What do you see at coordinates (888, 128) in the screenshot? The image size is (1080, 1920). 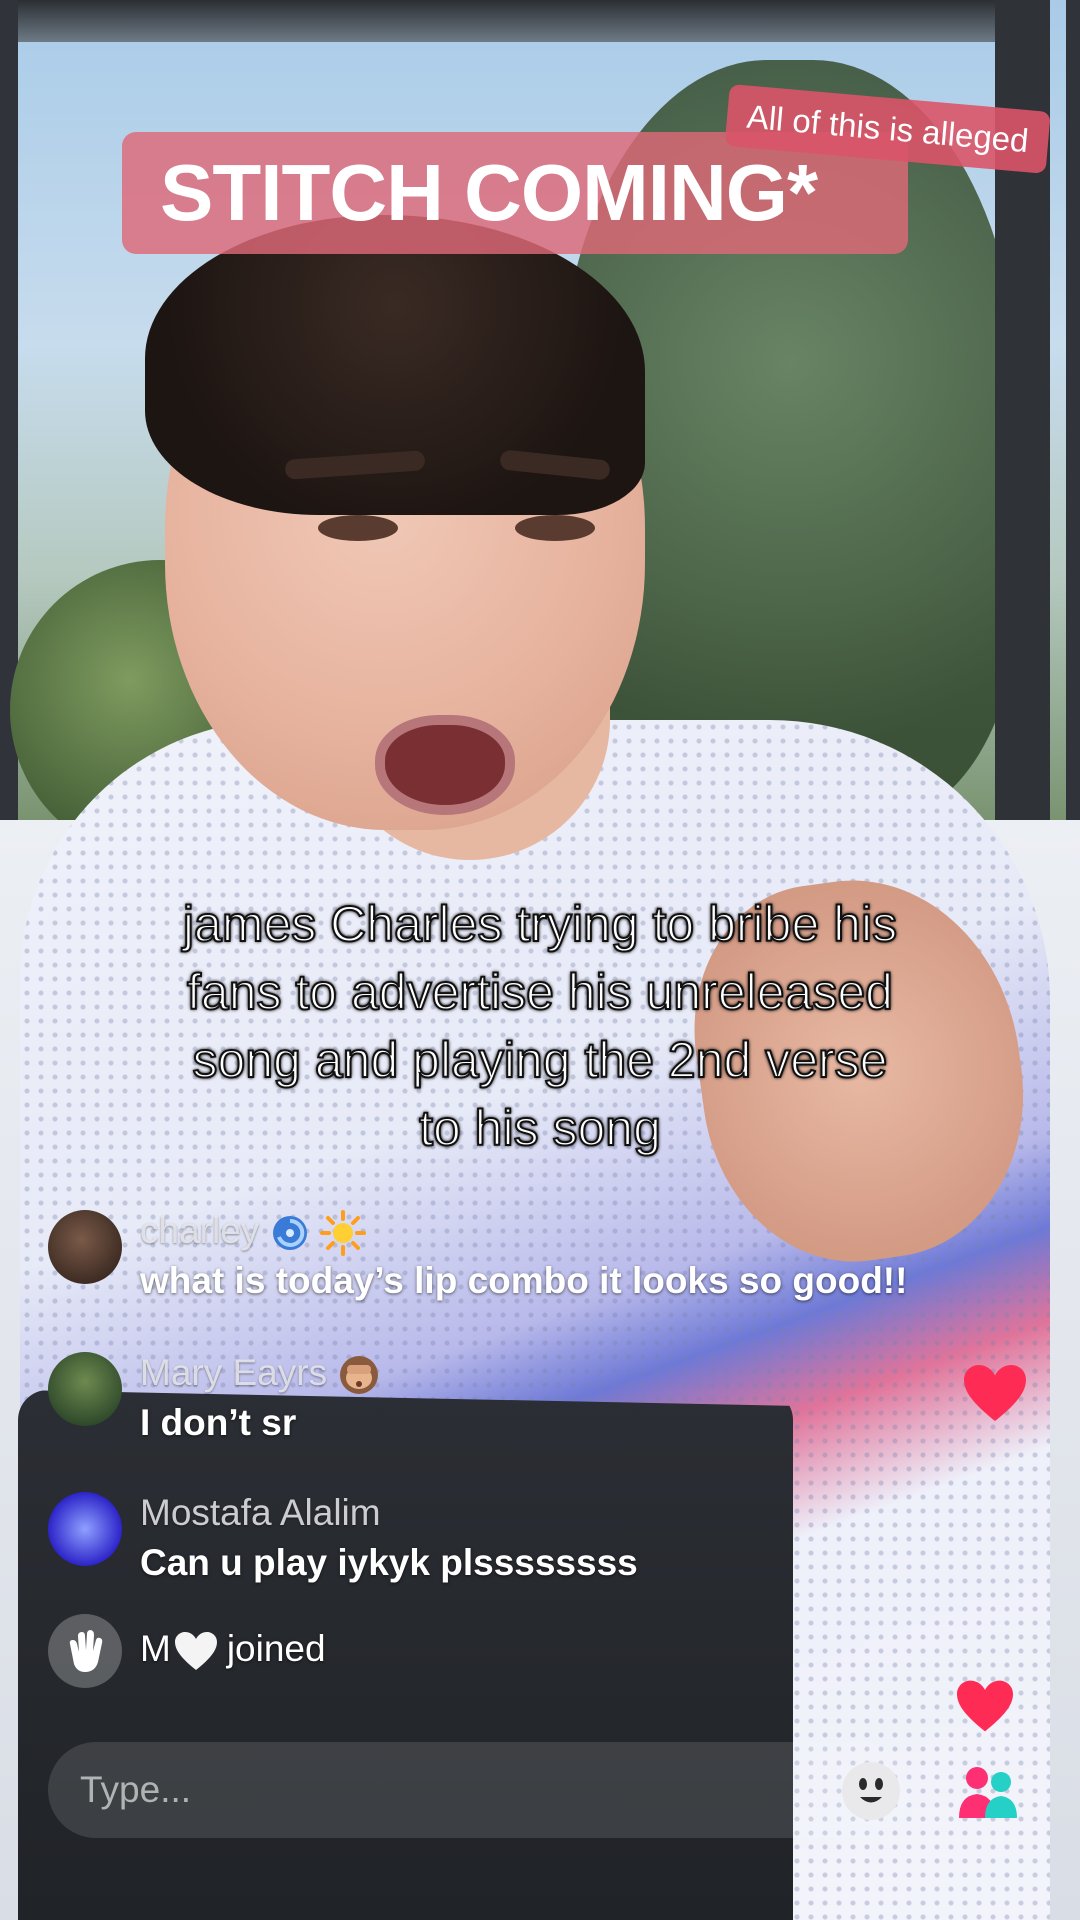 I see `alleged-tag-text: All of this is alleged` at bounding box center [888, 128].